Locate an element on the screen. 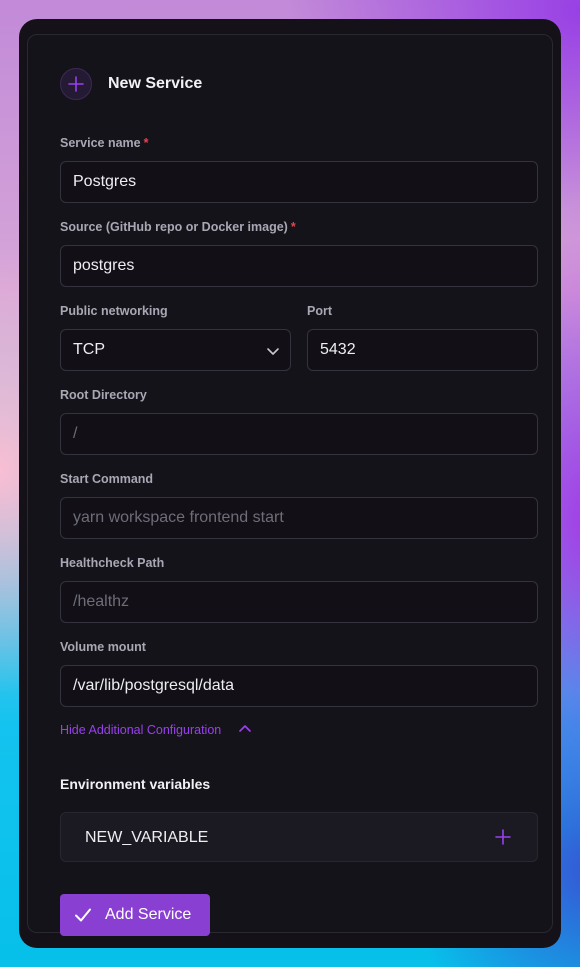 This screenshot has height=967, width=580. volume-mount-input: /var/lib/postgresql/data is located at coordinates (299, 686).